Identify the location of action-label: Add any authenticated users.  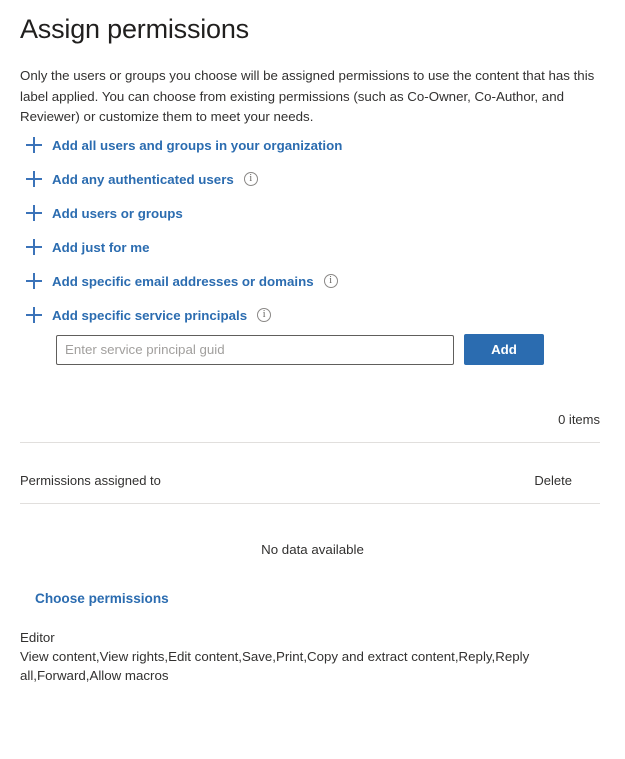
(143, 179).